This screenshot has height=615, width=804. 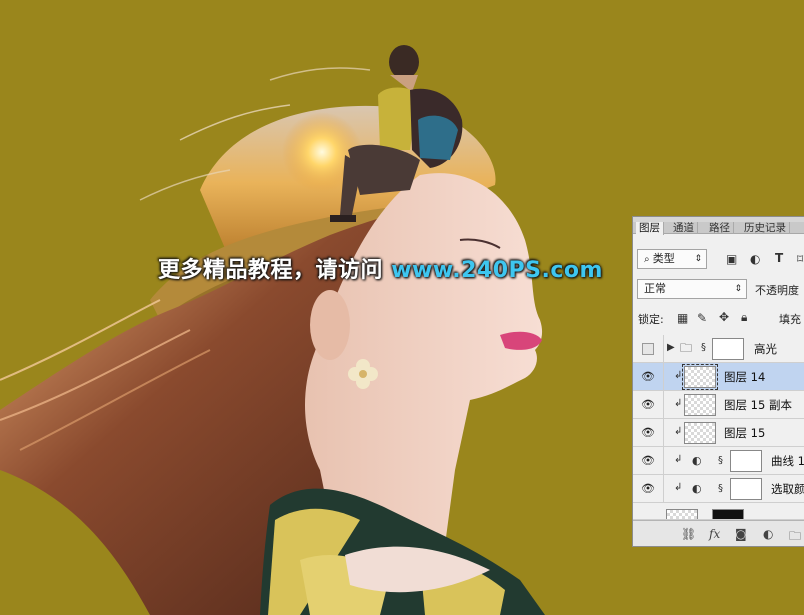 What do you see at coordinates (787, 461) in the screenshot?
I see `layer-name: 曲线 1` at bounding box center [787, 461].